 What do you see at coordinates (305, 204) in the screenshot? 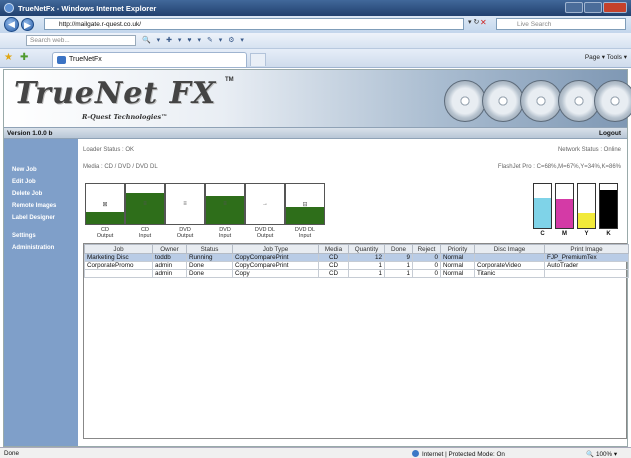
I see `drive-tile: ⊟` at bounding box center [305, 204].